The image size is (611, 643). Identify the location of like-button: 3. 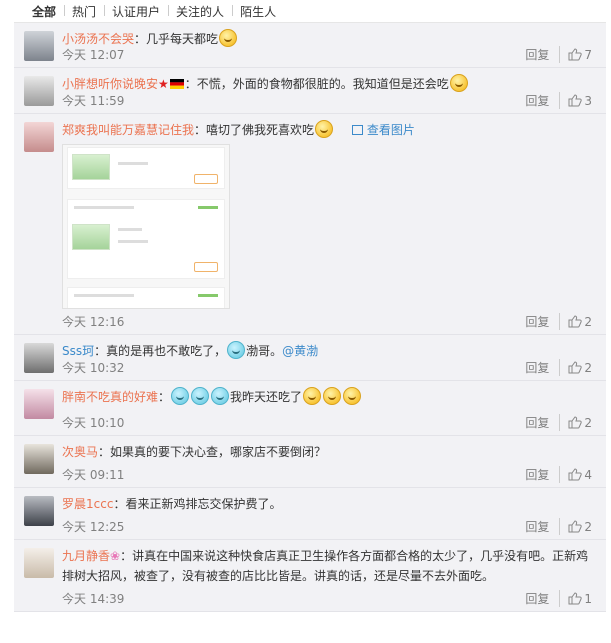
(580, 101).